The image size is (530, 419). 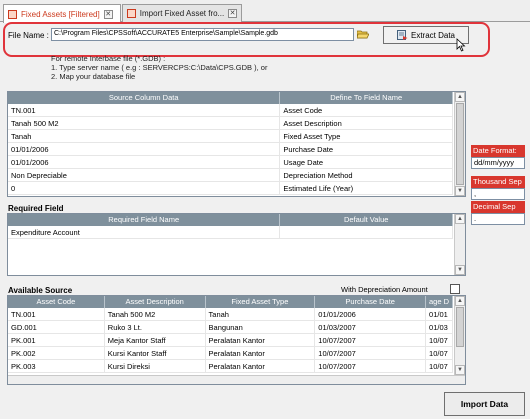 I want to click on date-format-input: dd/mm/yyyy, so click(x=498, y=163).